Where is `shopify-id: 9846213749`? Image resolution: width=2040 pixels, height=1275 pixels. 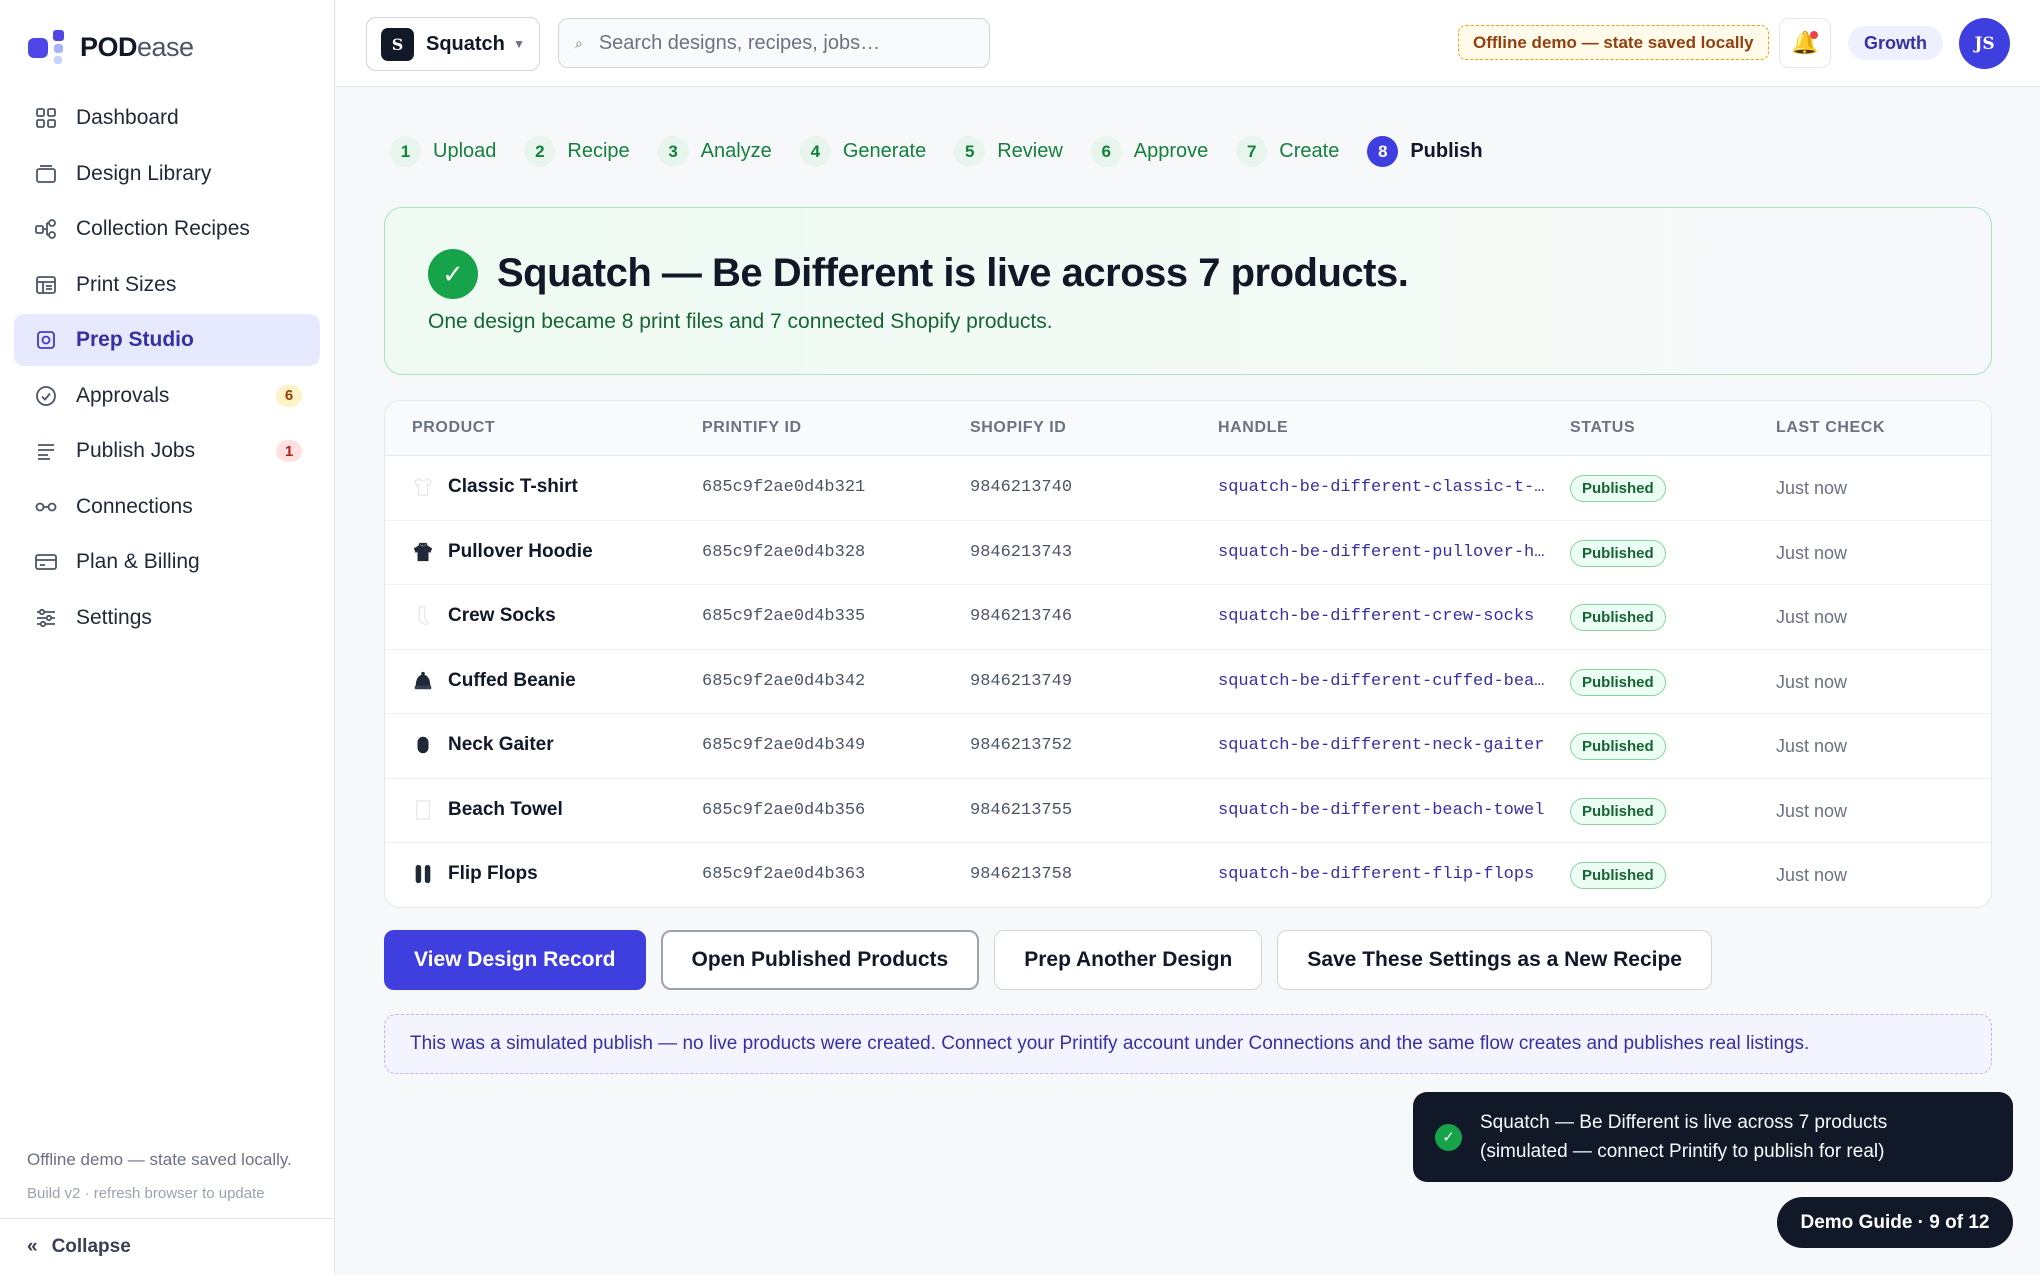
shopify-id: 9846213749 is located at coordinates (1021, 681).